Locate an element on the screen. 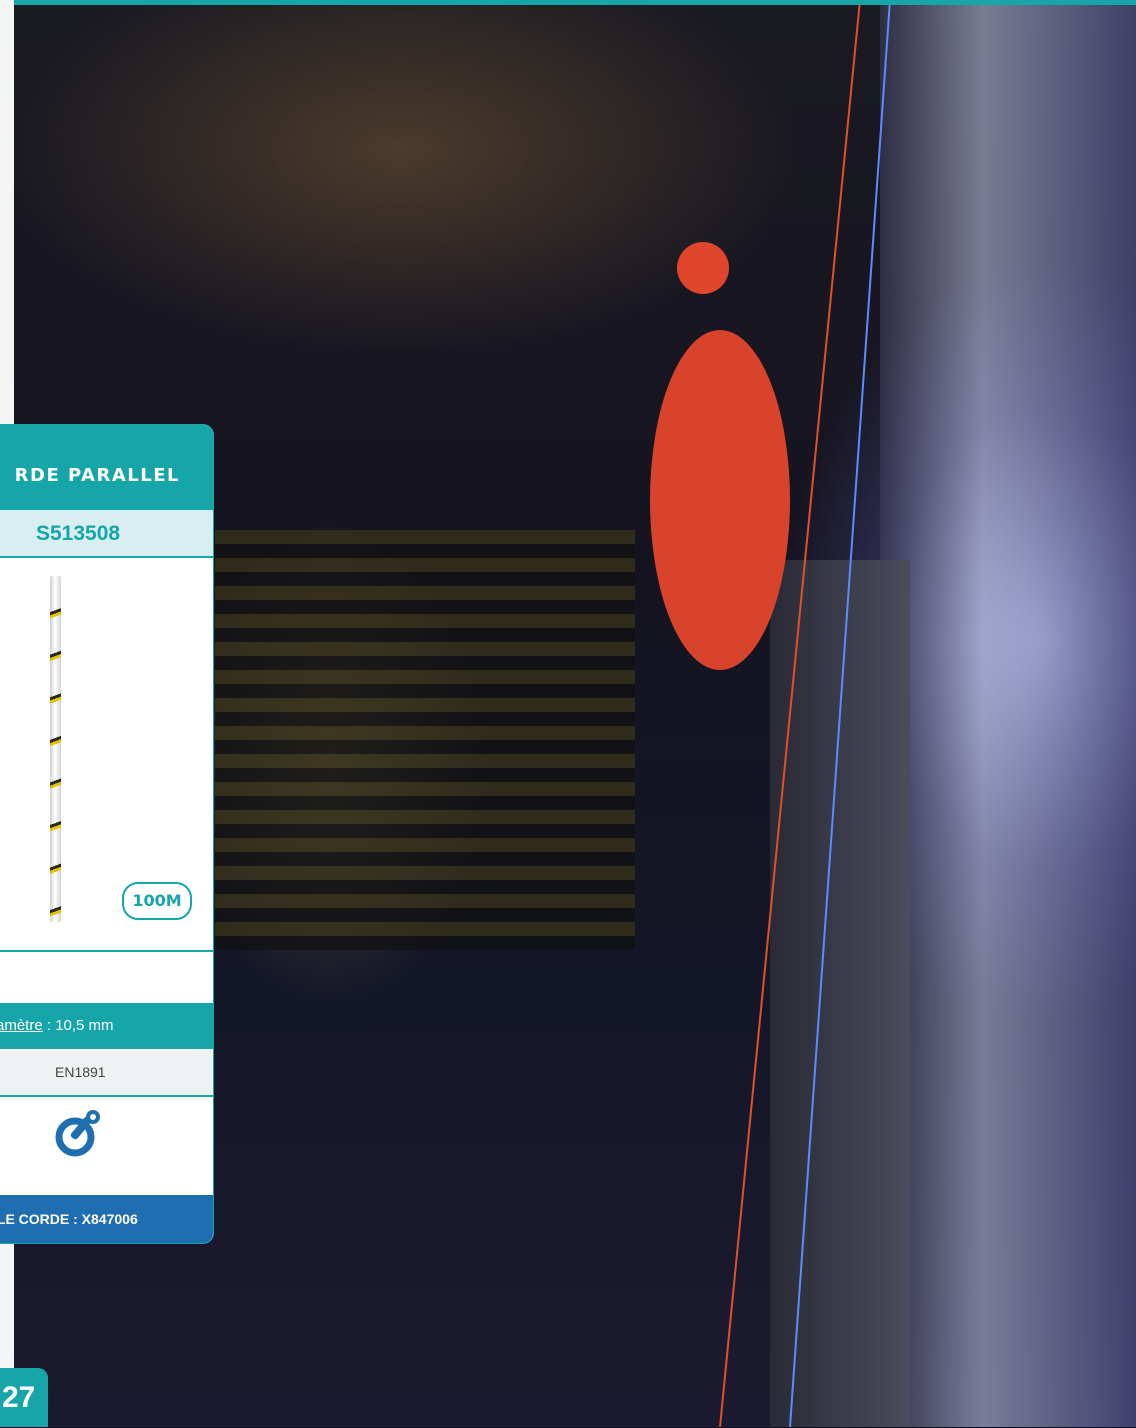  maintenance-area is located at coordinates (106, 1146).